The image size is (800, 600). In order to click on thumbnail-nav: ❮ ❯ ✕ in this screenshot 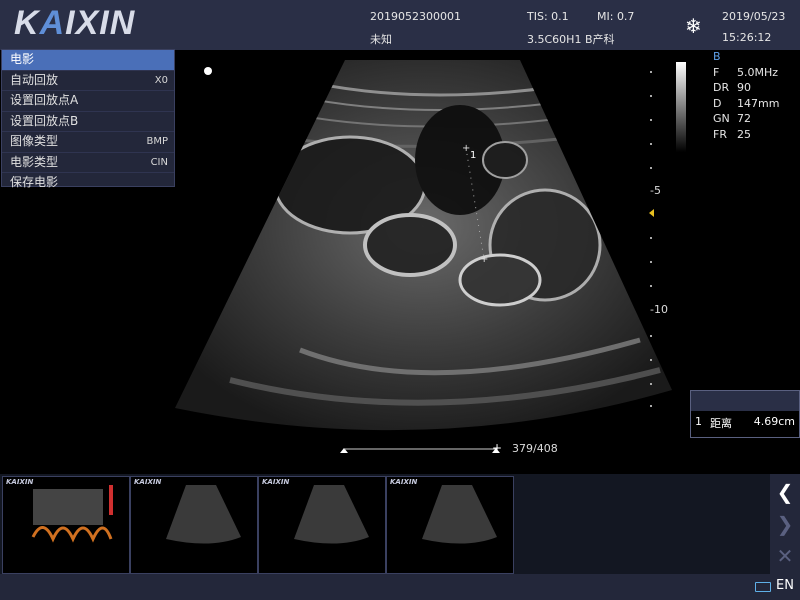, I will do `click(785, 524)`.